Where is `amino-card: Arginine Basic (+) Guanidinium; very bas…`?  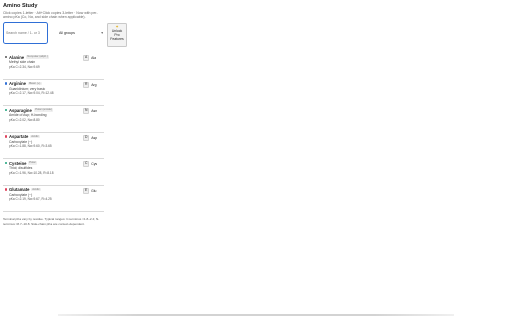 amino-card: Arginine Basic (+) Guanidinium; very bas… is located at coordinates (53, 93).